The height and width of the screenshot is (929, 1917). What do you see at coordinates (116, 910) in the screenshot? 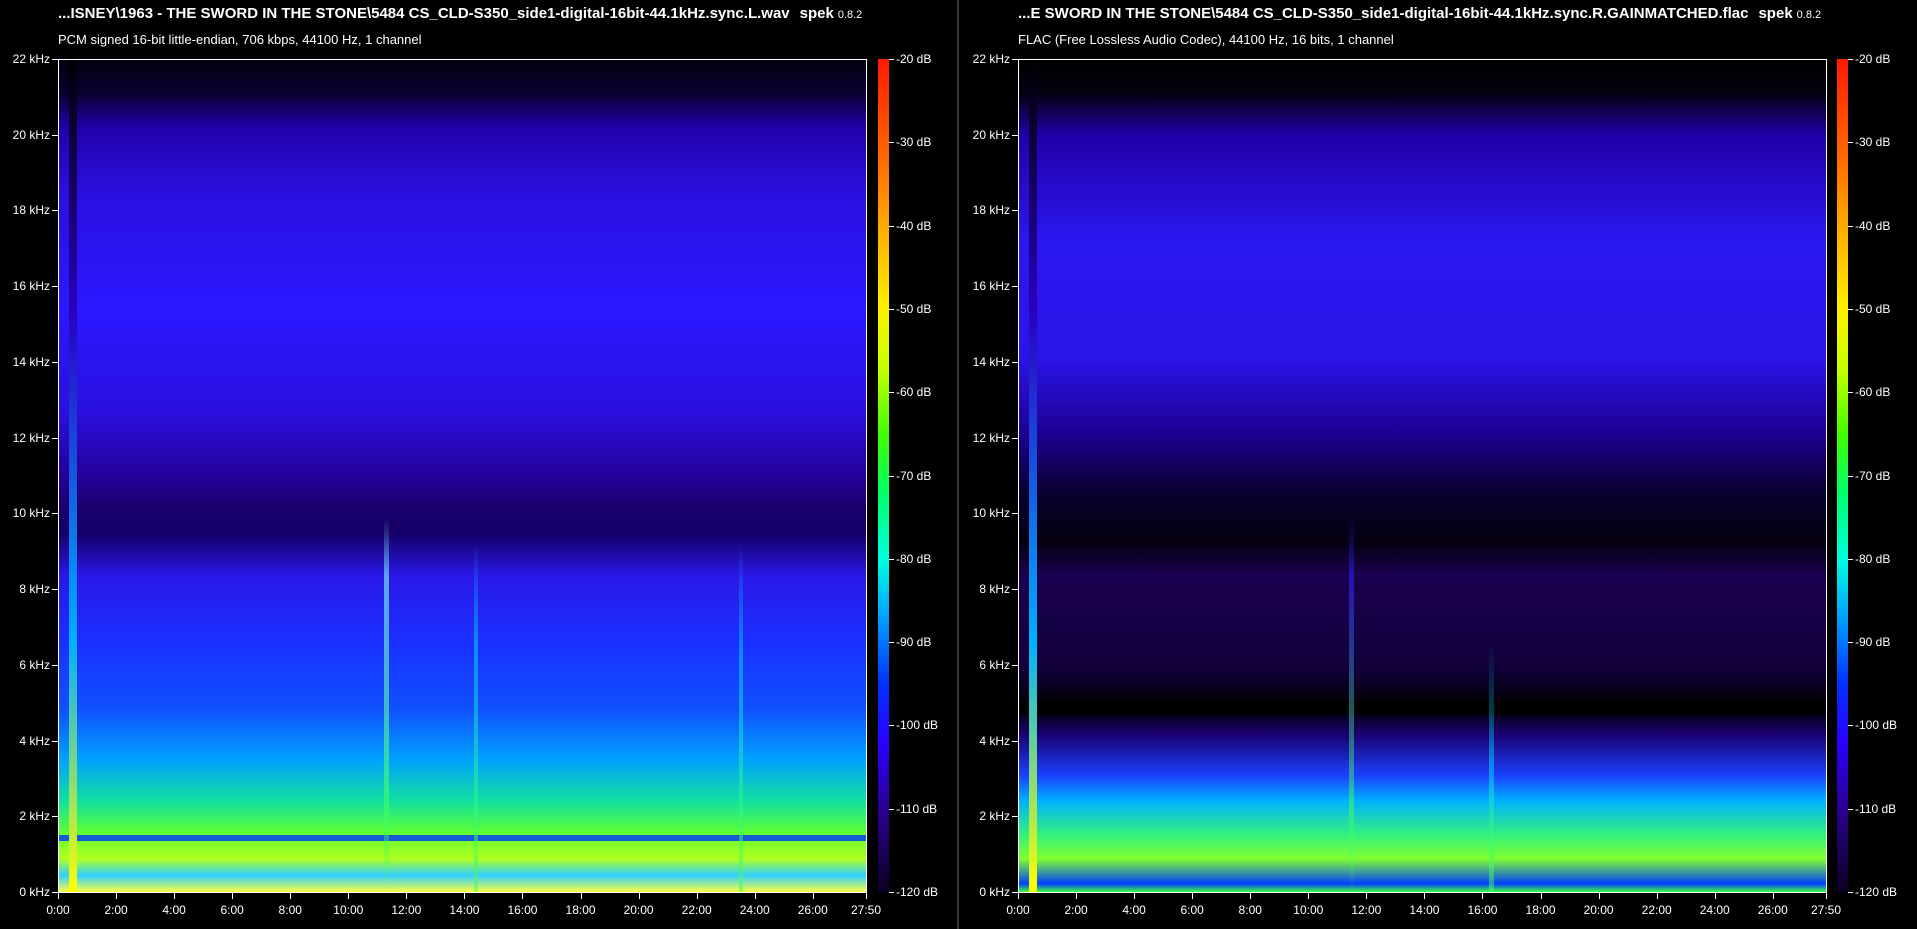
I see `x-axis-label: 2:00` at bounding box center [116, 910].